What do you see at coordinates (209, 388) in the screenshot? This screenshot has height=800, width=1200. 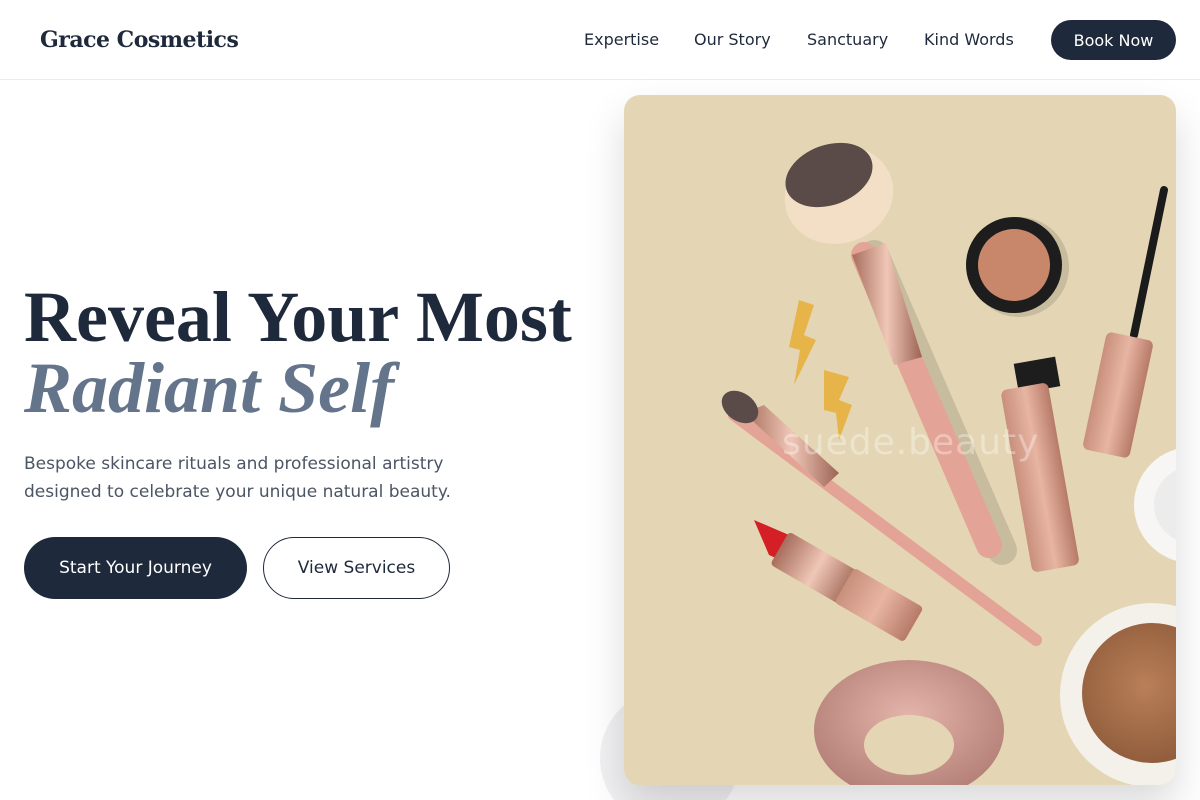 I see `hero-title-line-2: Radiant Self` at bounding box center [209, 388].